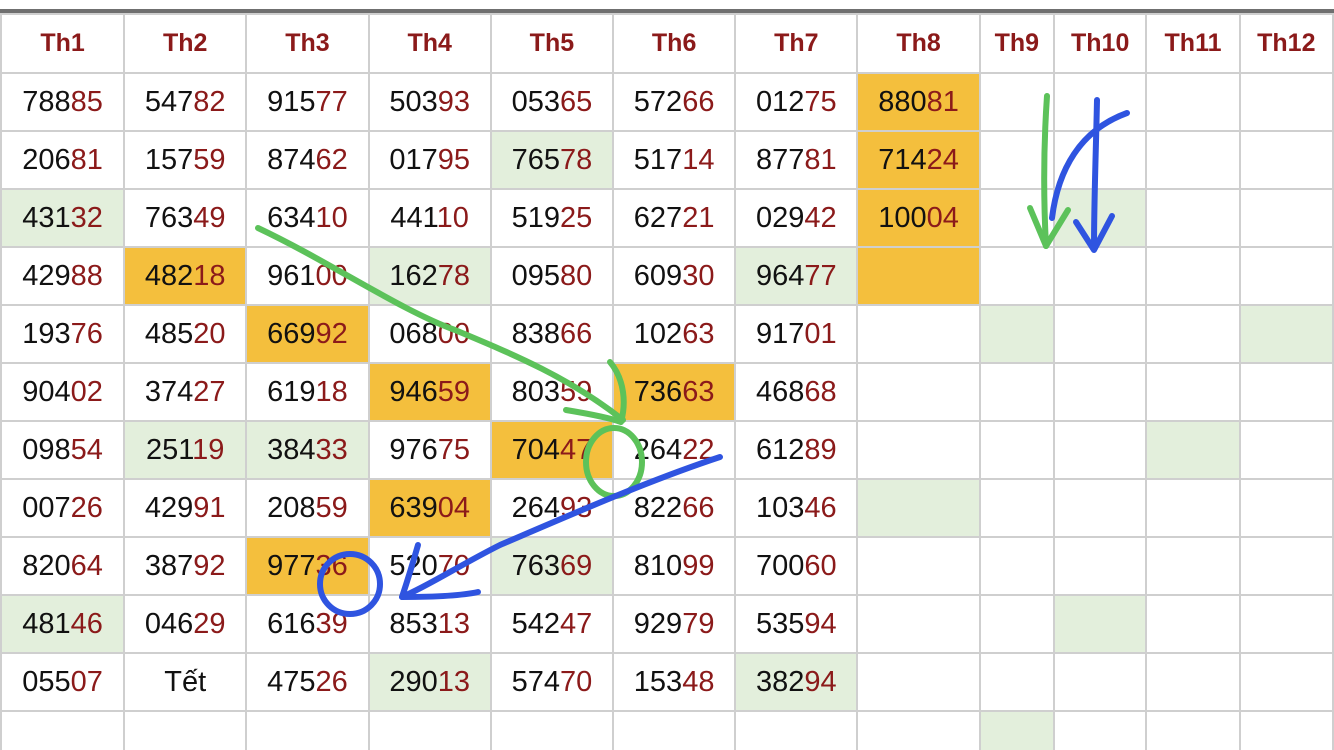  I want to click on table-cell: 48146, so click(63, 624).